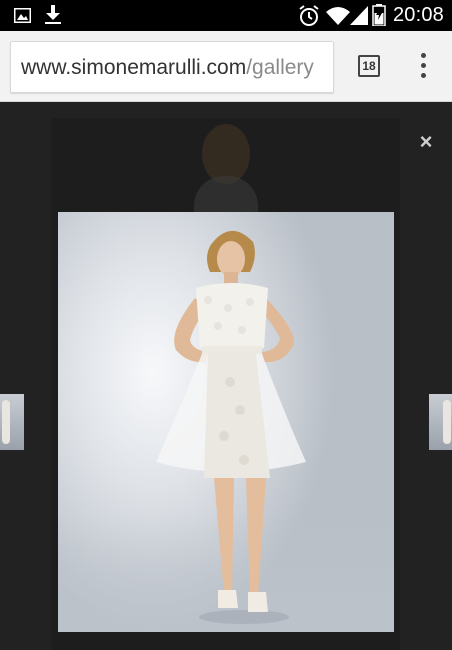 The width and height of the screenshot is (452, 650). Describe the element at coordinates (423, 66) in the screenshot. I see `overflow-menu-icon` at that location.